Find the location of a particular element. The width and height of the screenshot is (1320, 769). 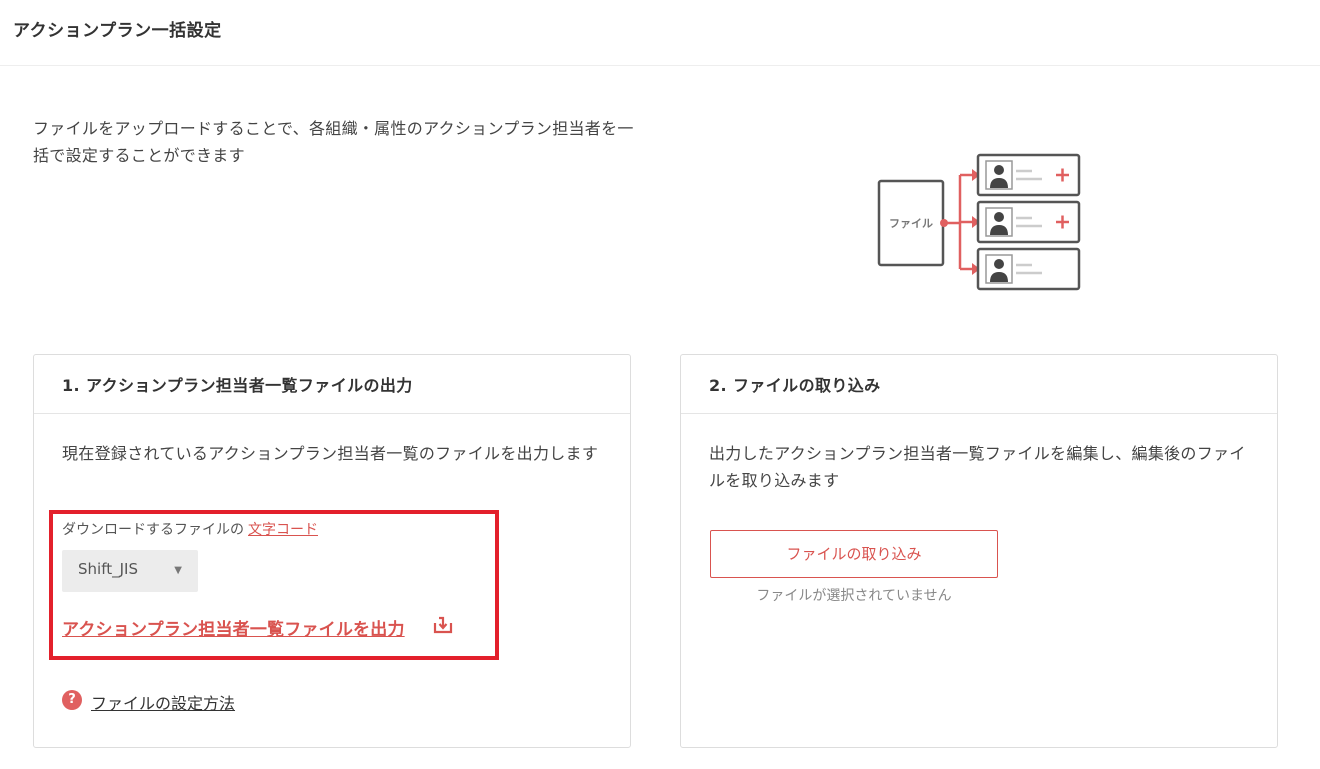

encoding-select: Shift_JIS ▼ is located at coordinates (130, 571).